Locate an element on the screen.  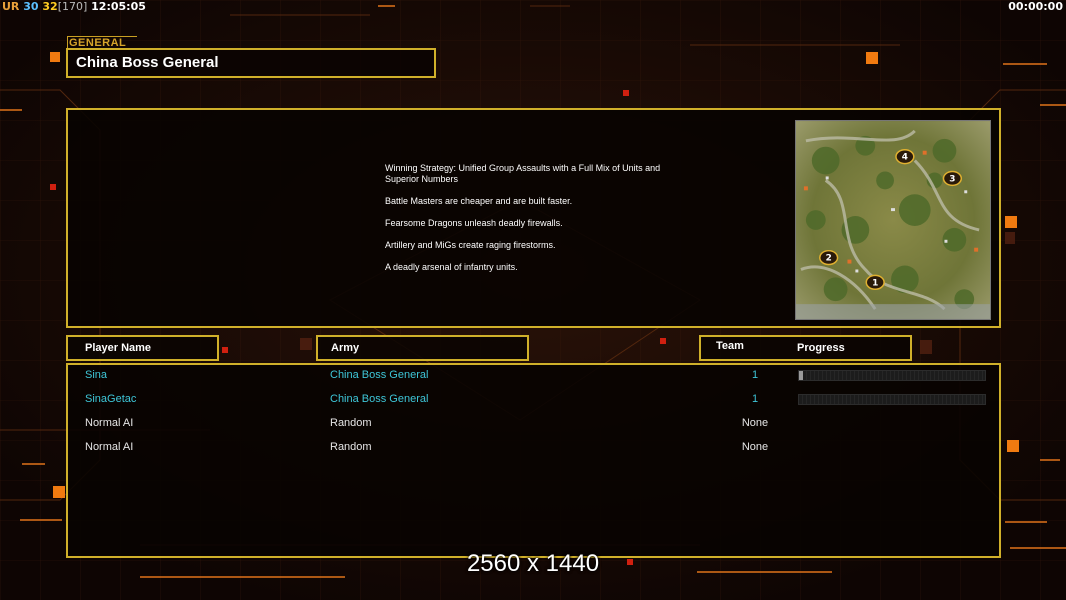
player-row: Sina China Boss General 1 is located at coordinates (533, 375).